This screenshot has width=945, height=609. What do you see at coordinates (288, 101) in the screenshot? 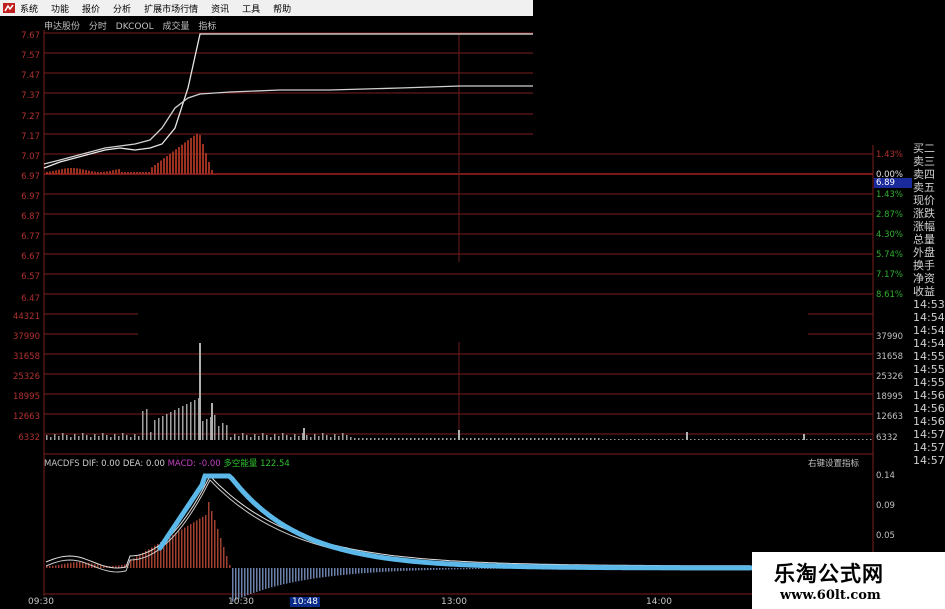
I see `price-lines` at bounding box center [288, 101].